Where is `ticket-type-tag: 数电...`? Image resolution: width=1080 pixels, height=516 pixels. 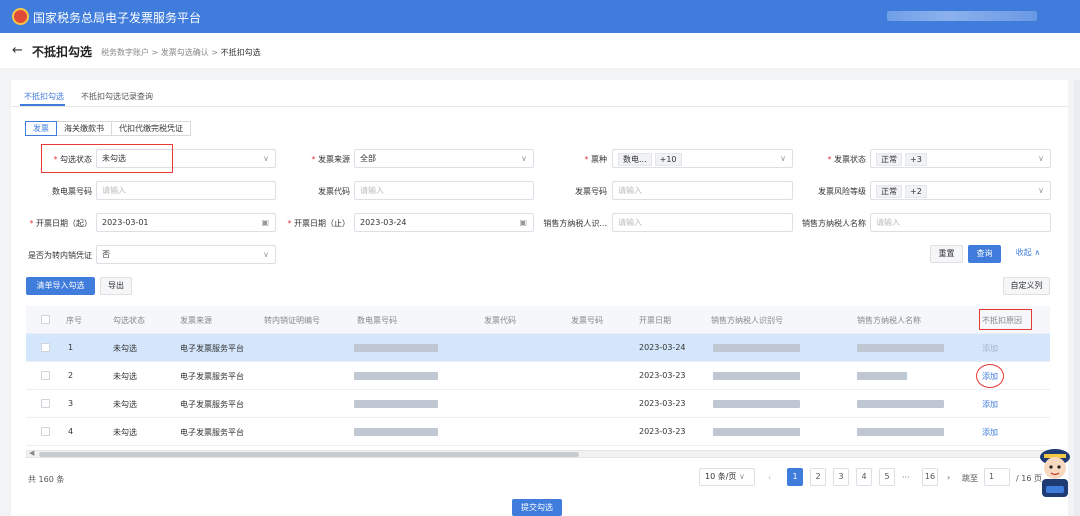 ticket-type-tag: 数电... is located at coordinates (635, 159).